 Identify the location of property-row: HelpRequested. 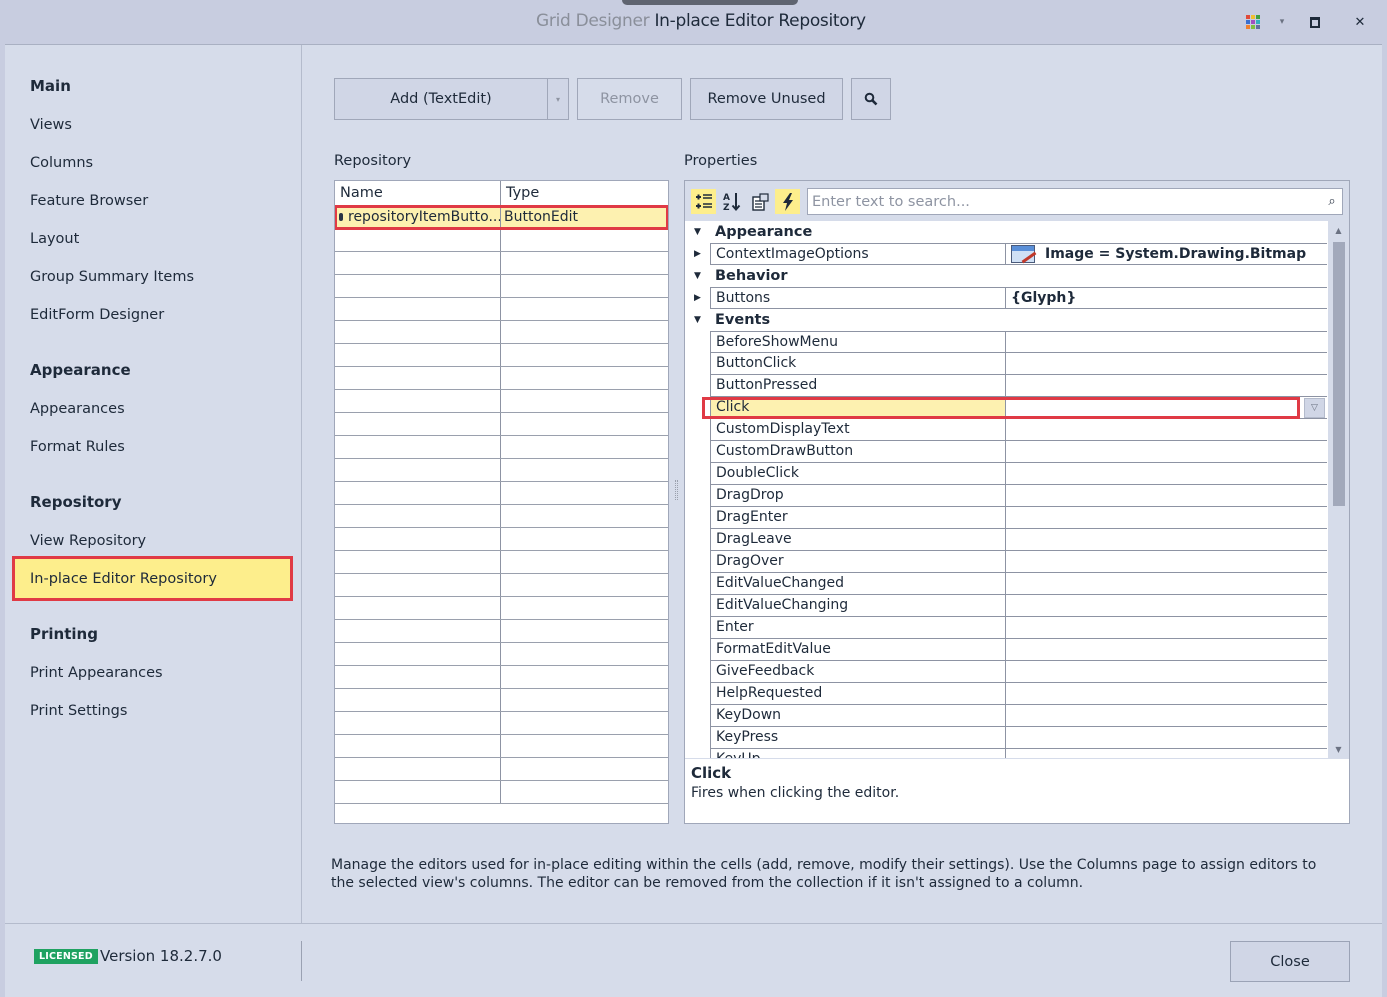
(1006, 694).